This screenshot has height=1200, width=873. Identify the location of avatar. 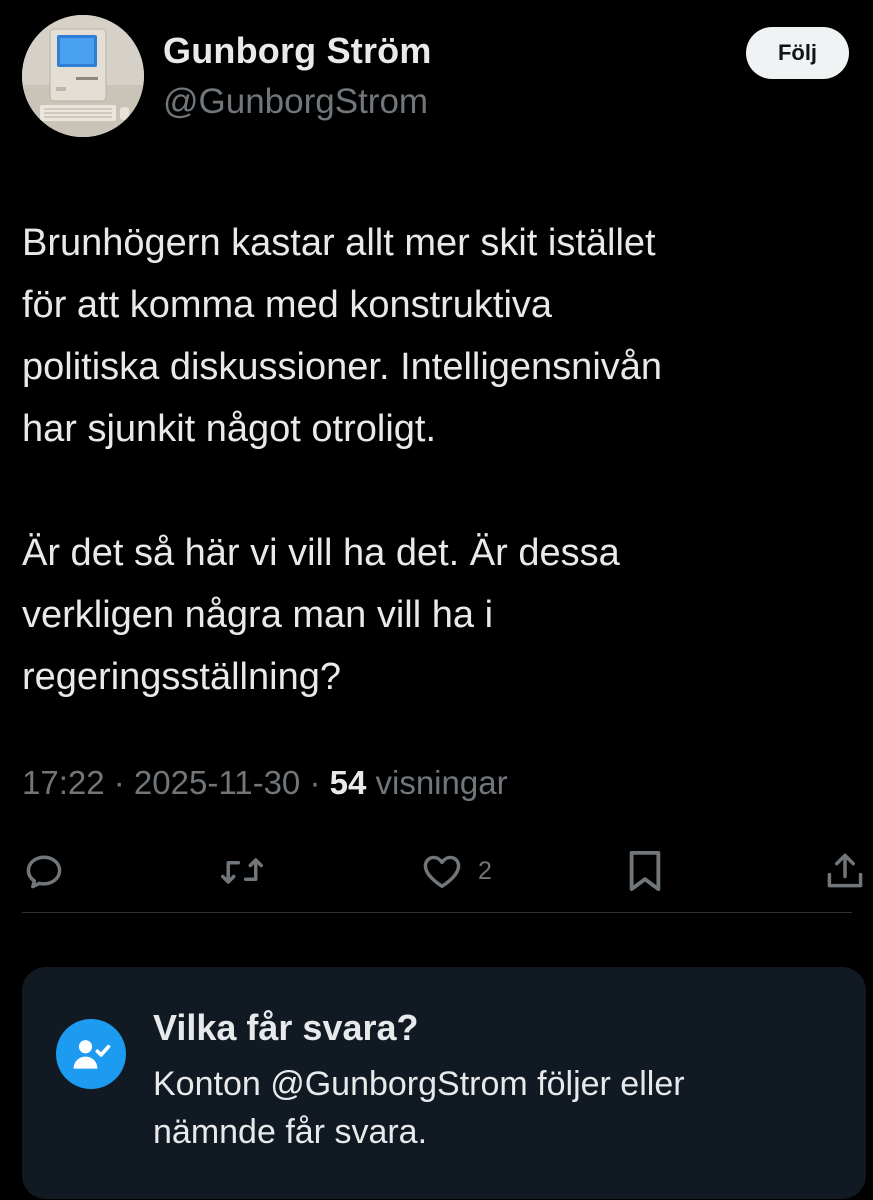
(83, 76).